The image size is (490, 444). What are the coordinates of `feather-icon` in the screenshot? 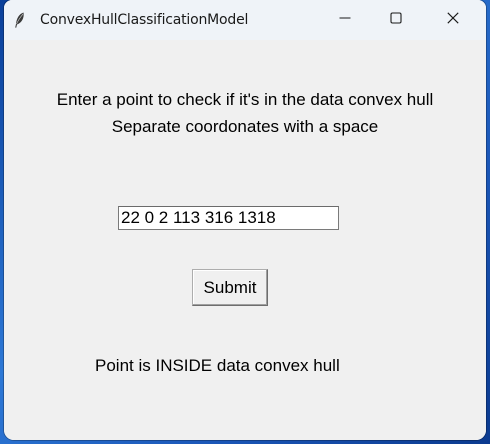 It's located at (20, 20).